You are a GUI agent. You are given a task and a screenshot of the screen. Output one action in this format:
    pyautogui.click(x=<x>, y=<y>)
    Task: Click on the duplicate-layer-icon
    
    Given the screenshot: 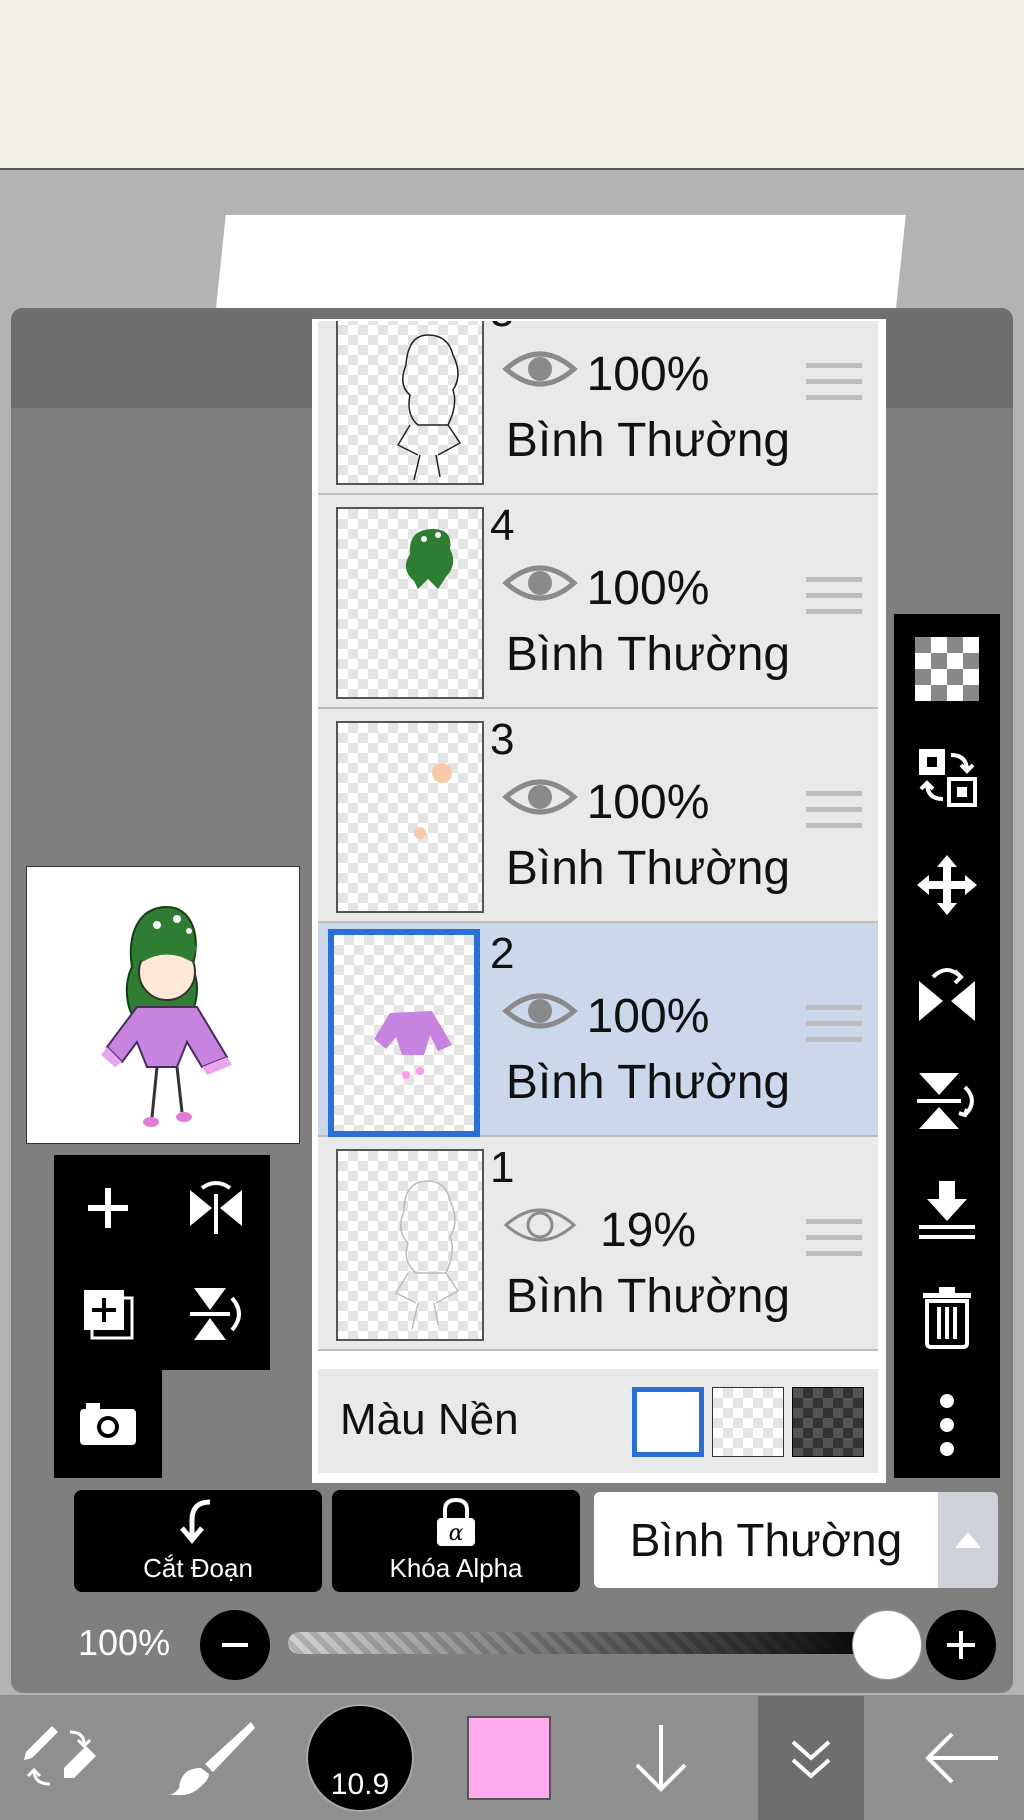 What is the action you would take?
    pyautogui.click(x=109, y=1315)
    